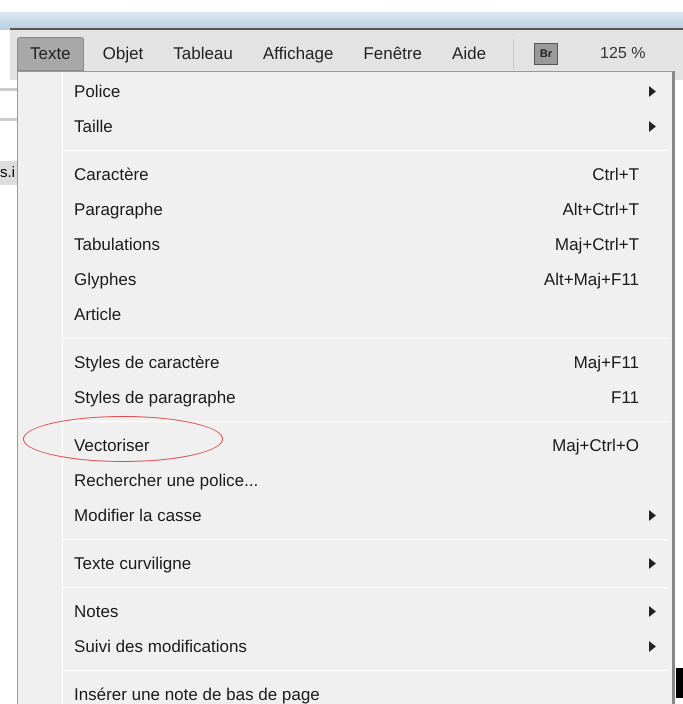 The image size is (683, 704). Describe the element at coordinates (591, 279) in the screenshot. I see `shortcut-text: Alt+Maj+F11` at that location.